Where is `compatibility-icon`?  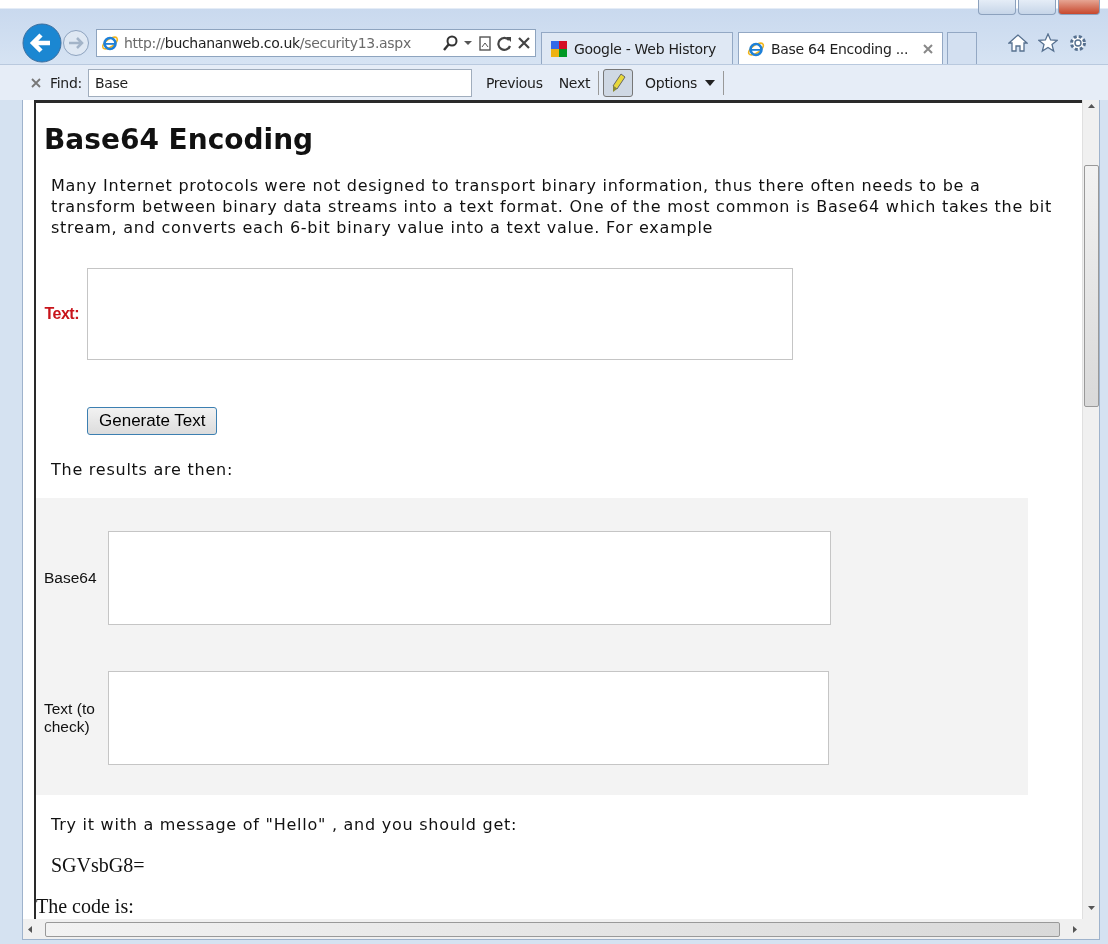 compatibility-icon is located at coordinates (485, 43).